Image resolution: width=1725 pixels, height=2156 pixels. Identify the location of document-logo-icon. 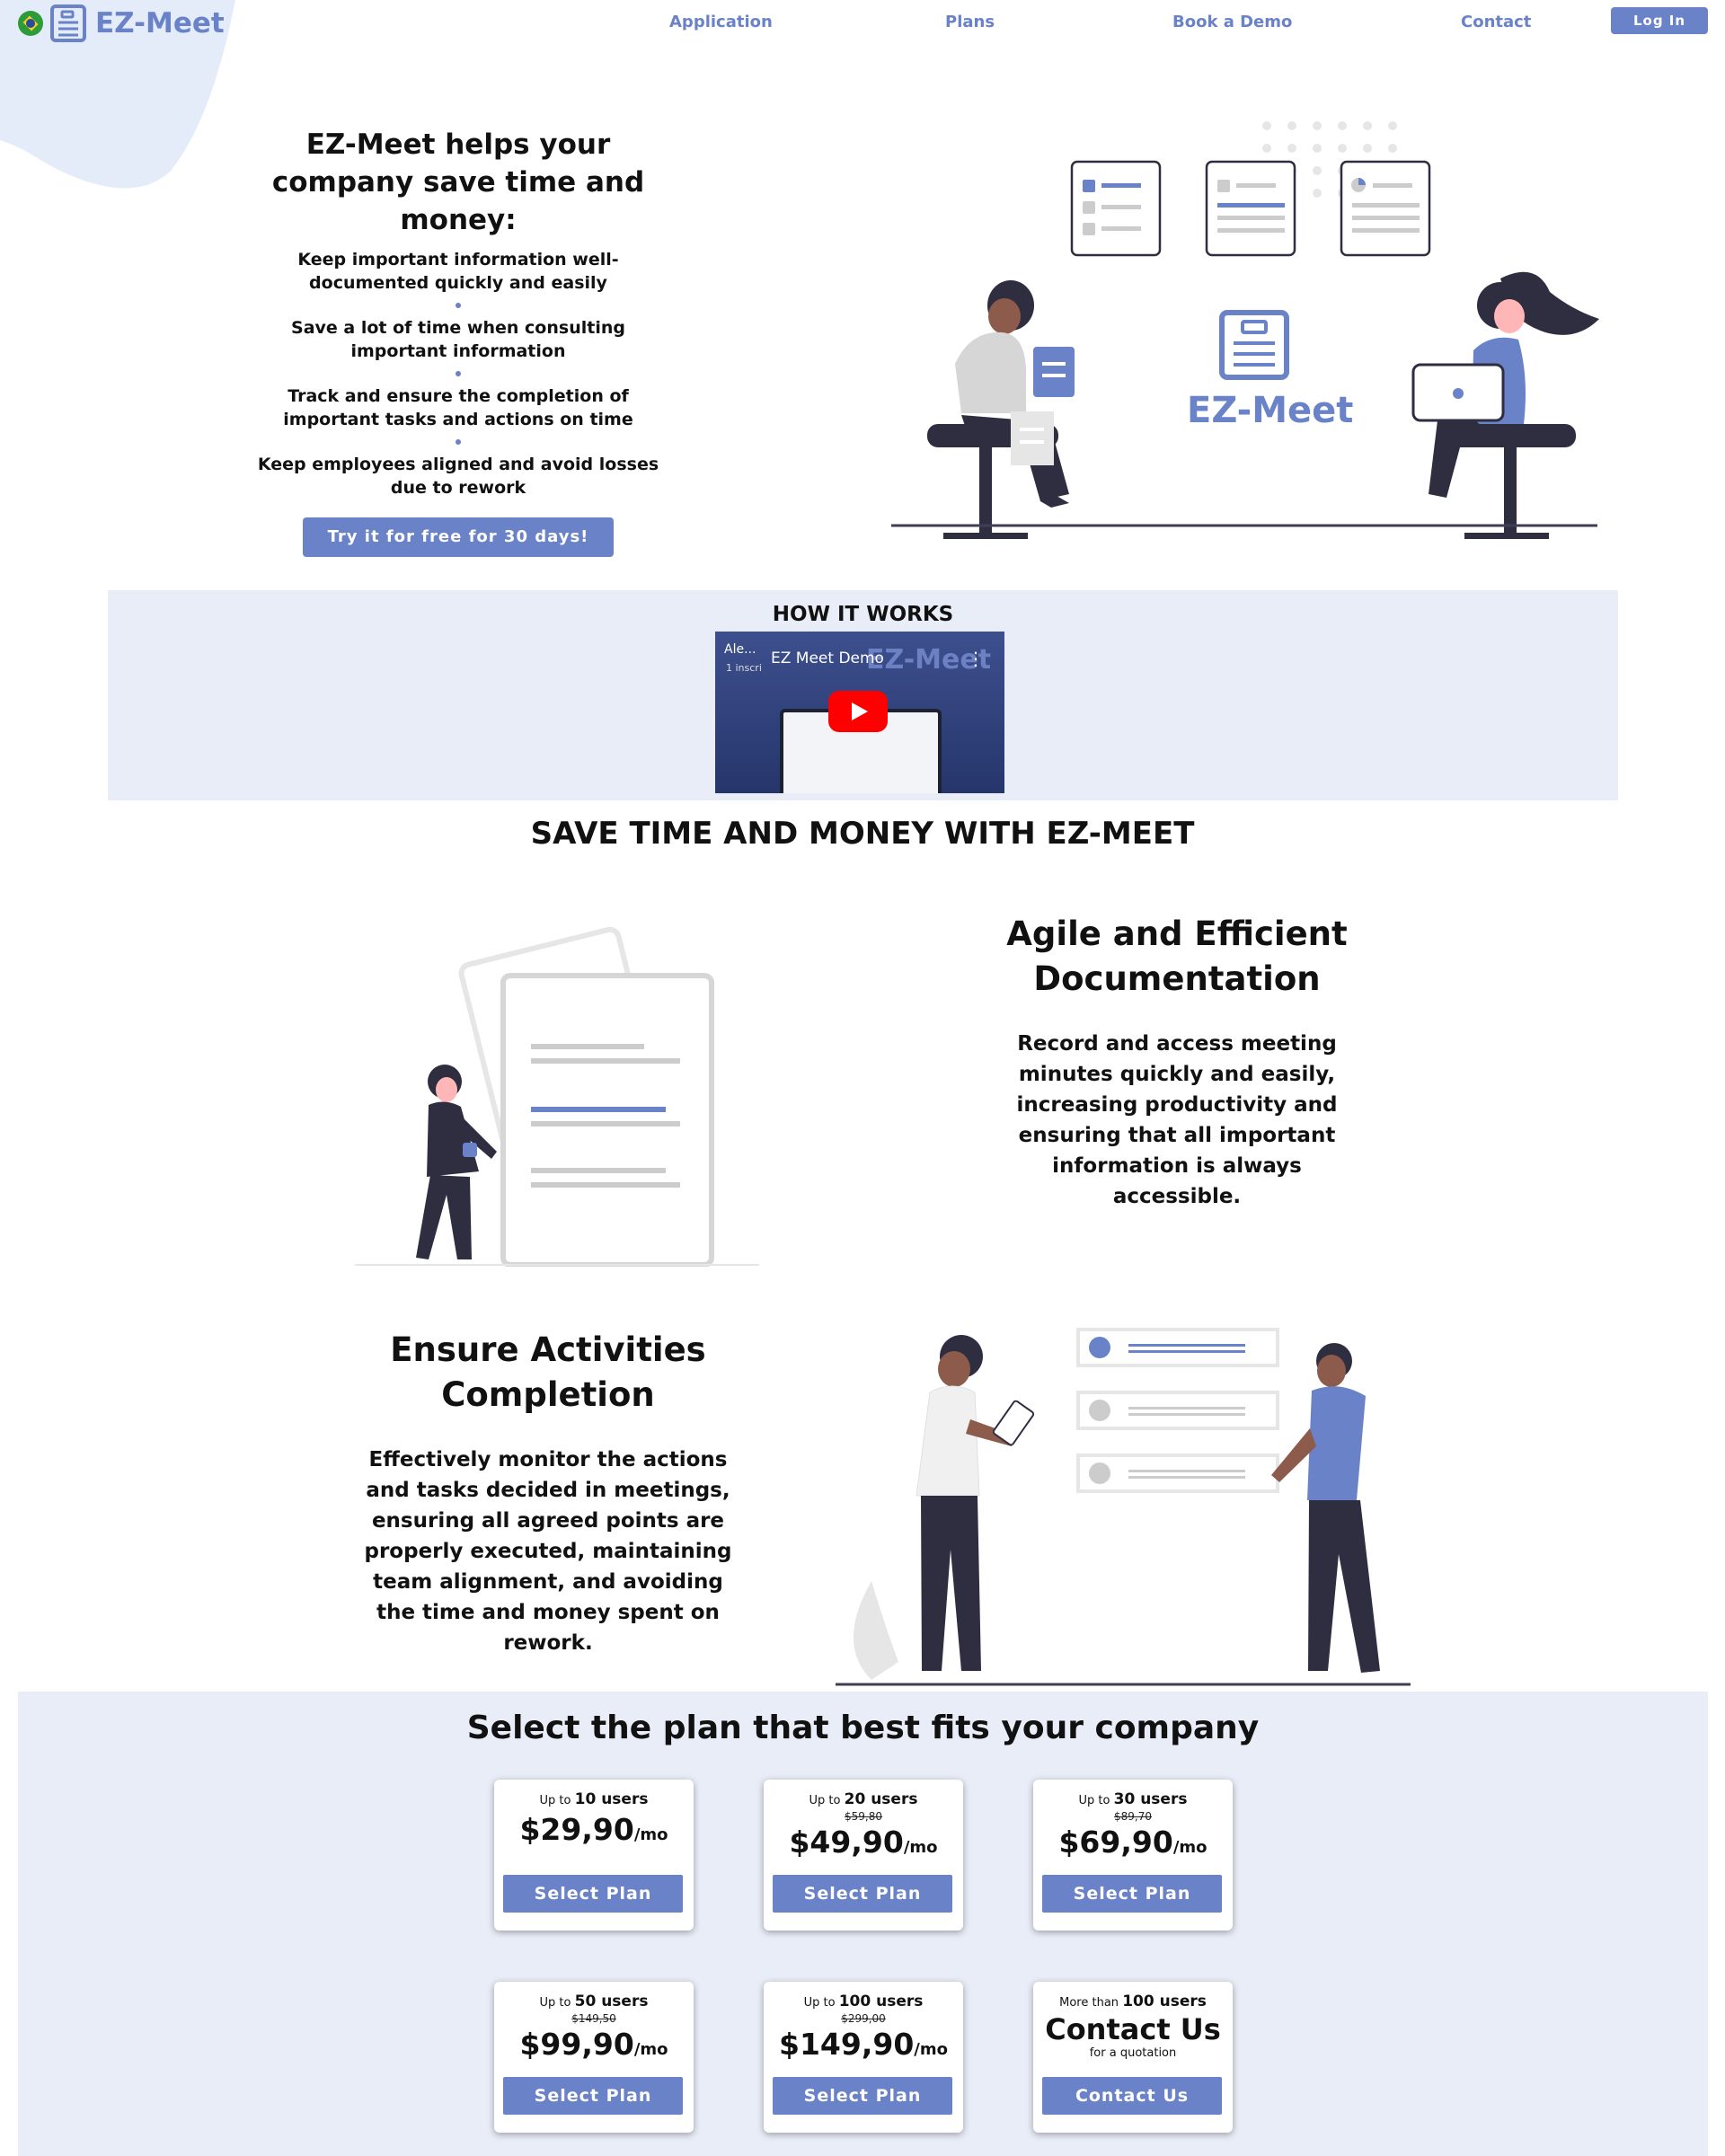
(68, 23).